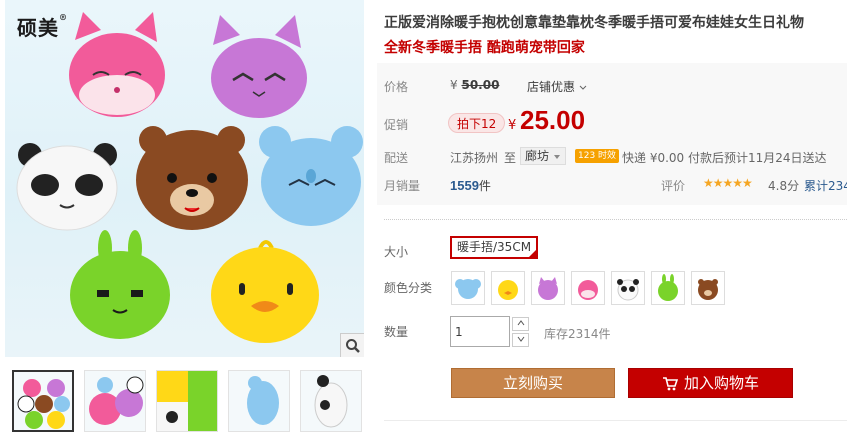 The height and width of the screenshot is (447, 847). What do you see at coordinates (117, 64) in the screenshot?
I see `pink-fox-plush` at bounding box center [117, 64].